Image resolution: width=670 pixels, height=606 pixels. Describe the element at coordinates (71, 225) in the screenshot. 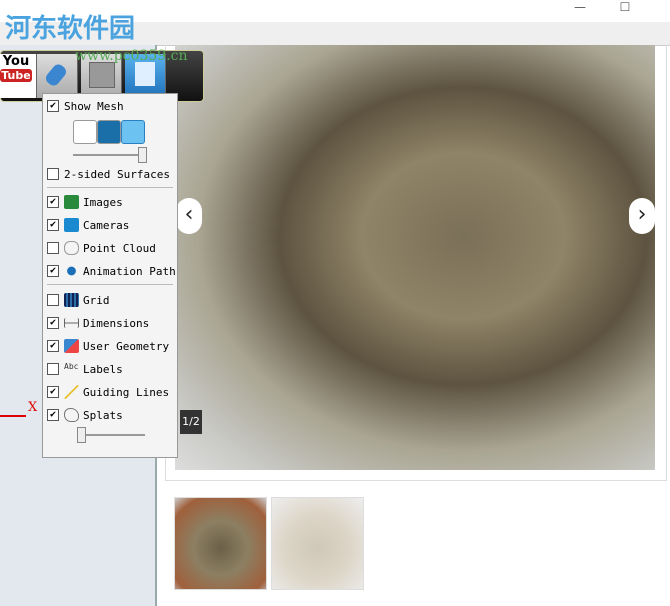

I see `camera-icon` at that location.